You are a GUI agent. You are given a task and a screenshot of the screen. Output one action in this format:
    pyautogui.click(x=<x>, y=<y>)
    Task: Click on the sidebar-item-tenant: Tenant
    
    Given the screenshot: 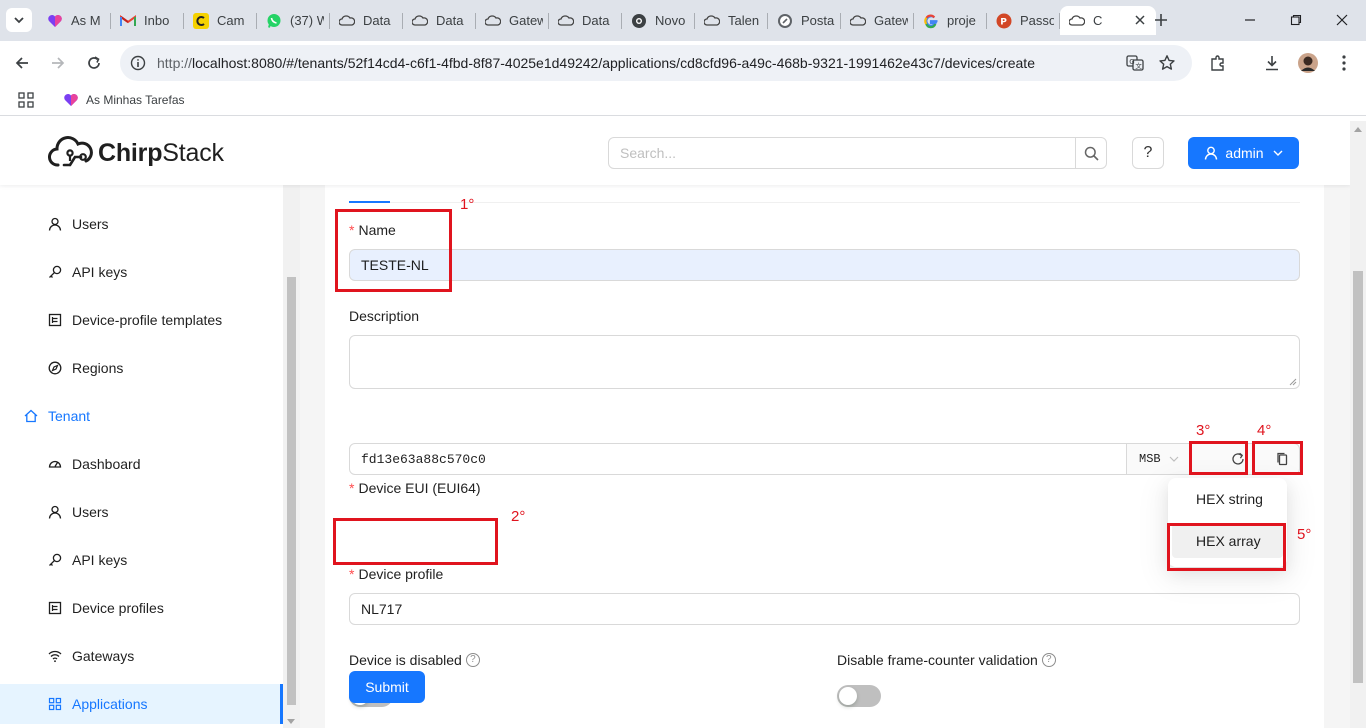 What is the action you would take?
    pyautogui.click(x=141, y=416)
    